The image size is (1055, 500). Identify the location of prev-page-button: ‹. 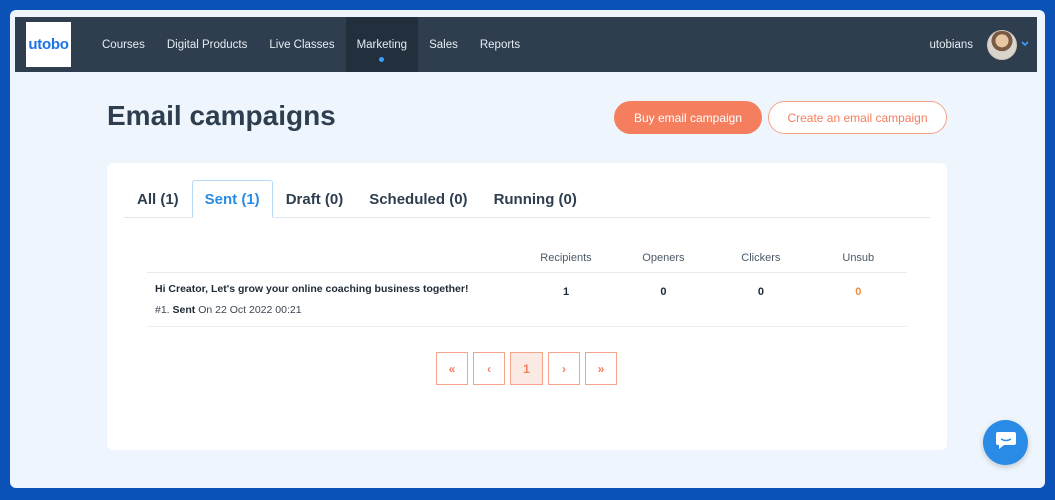
(489, 368).